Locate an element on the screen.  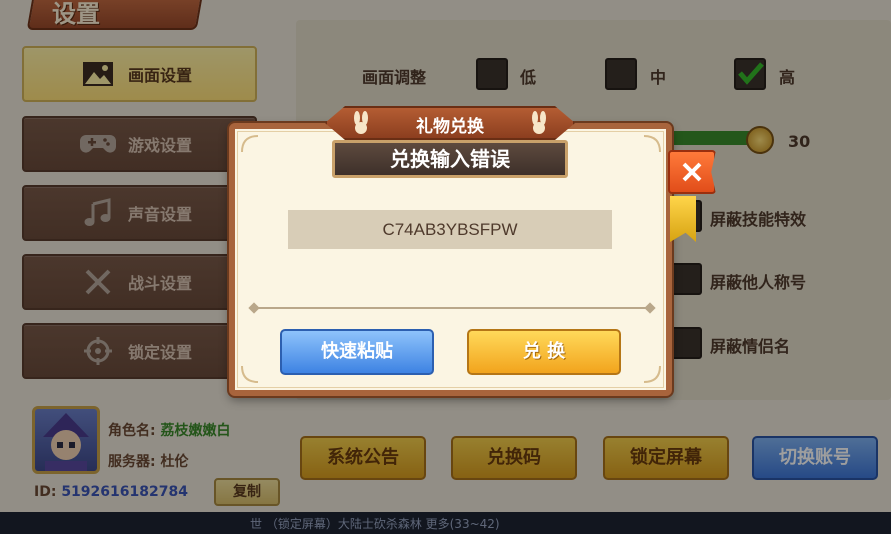
close-button is located at coordinates (692, 172).